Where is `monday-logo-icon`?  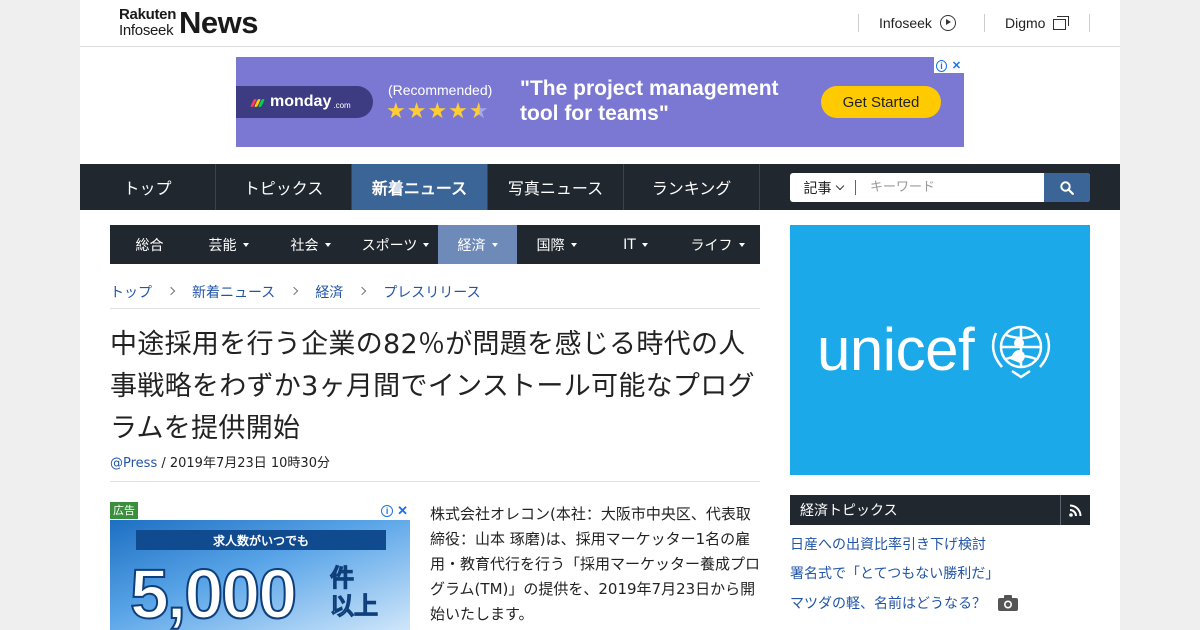 monday-logo-icon is located at coordinates (257, 102).